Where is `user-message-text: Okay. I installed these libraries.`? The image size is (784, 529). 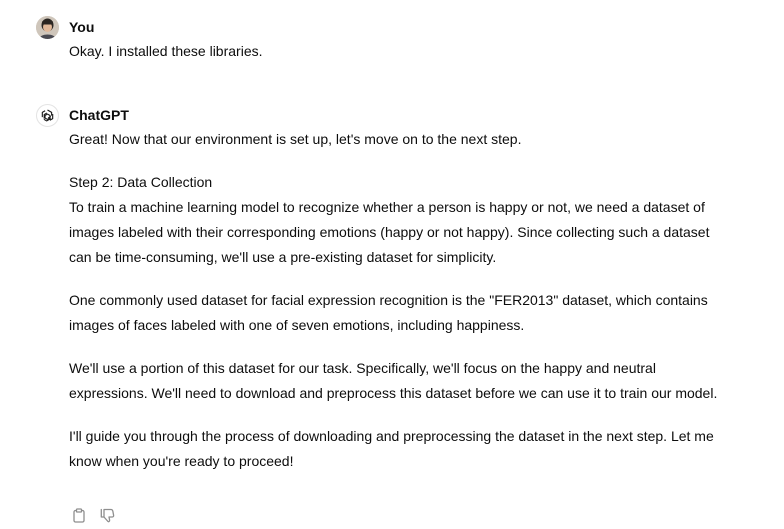
user-message-text: Okay. I installed these libraries. is located at coordinates (394, 51).